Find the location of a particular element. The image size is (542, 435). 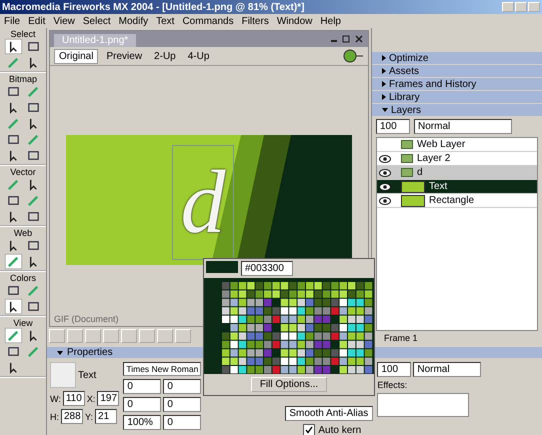

menu-item: File is located at coordinates (12, 21).